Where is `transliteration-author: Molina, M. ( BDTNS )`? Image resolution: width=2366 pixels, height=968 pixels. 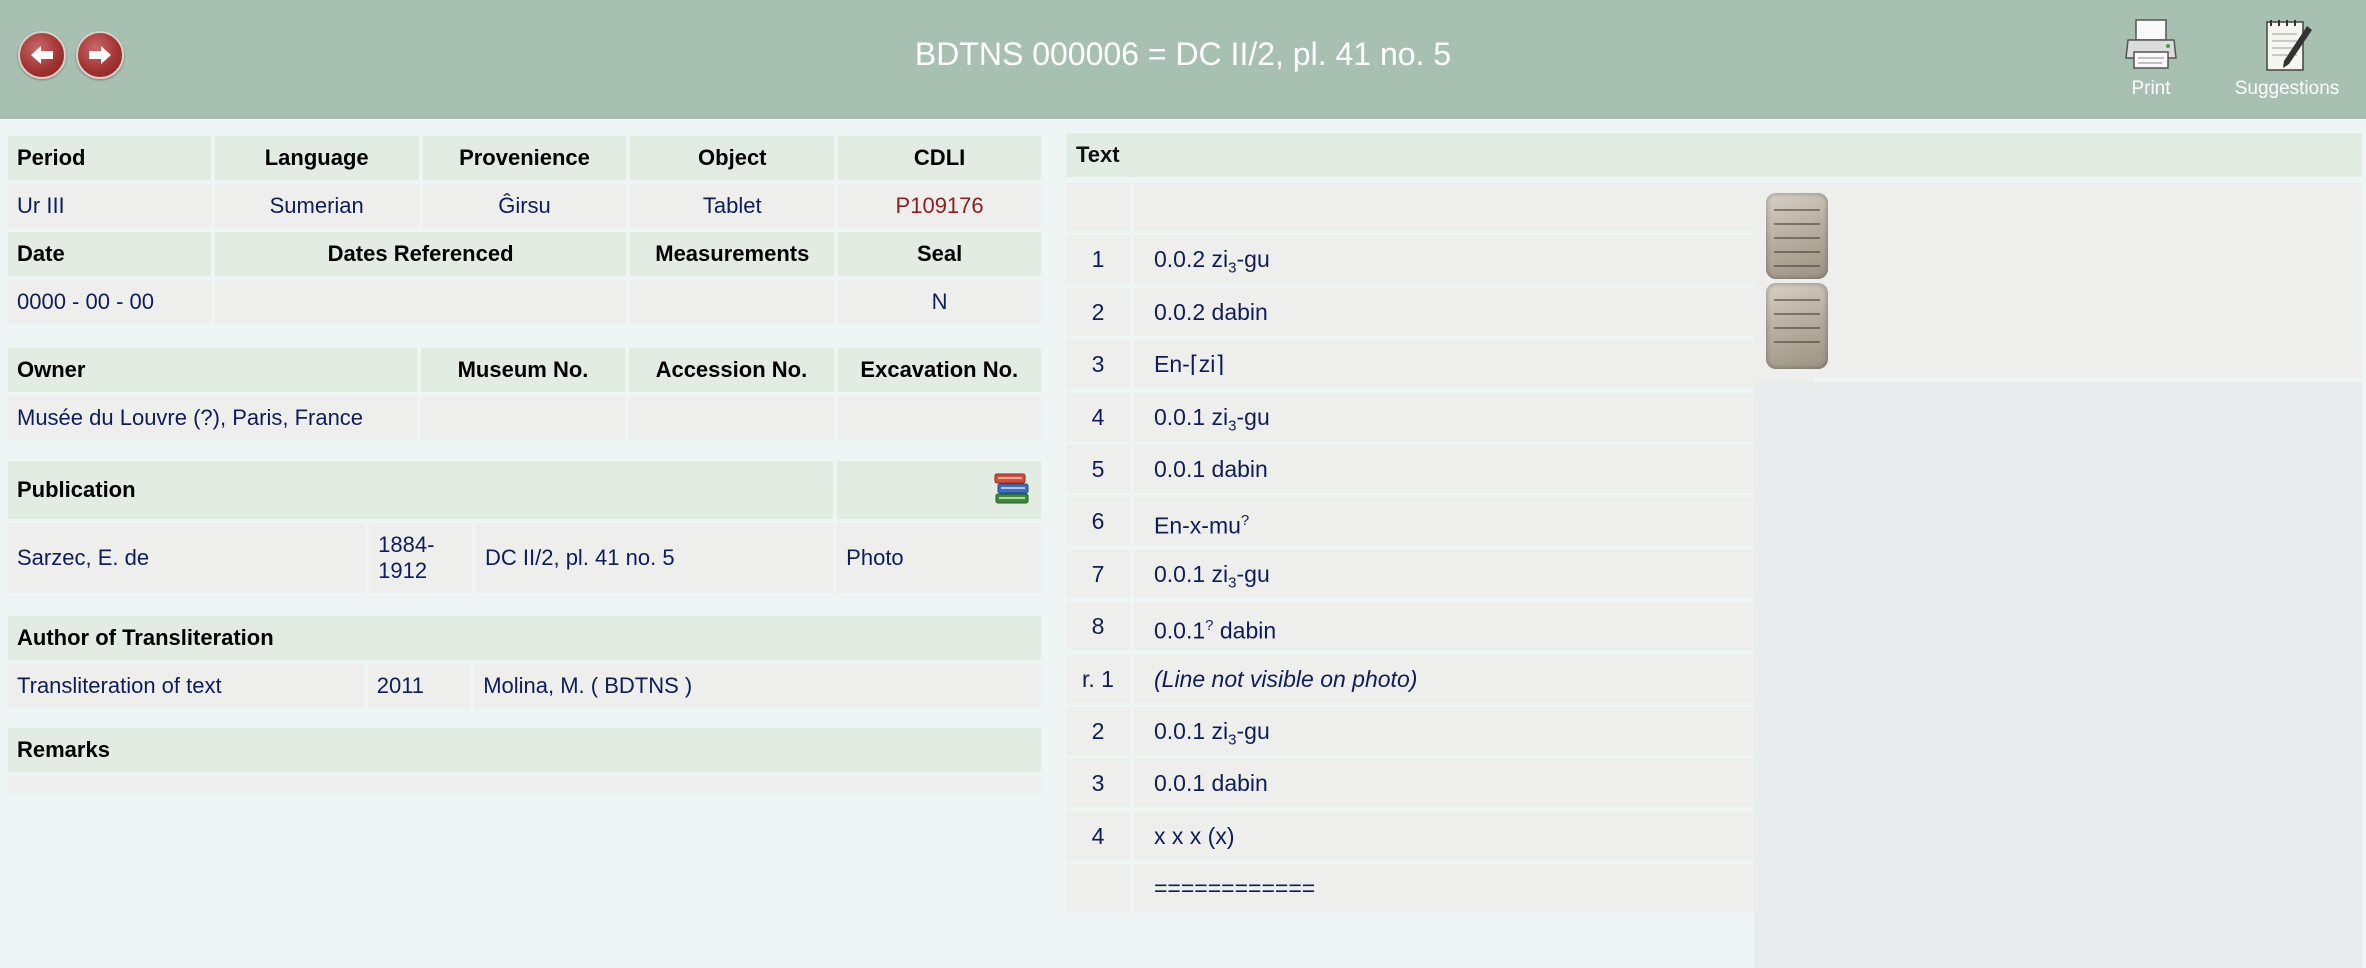
transliteration-author: Molina, M. ( BDTNS ) is located at coordinates (757, 686).